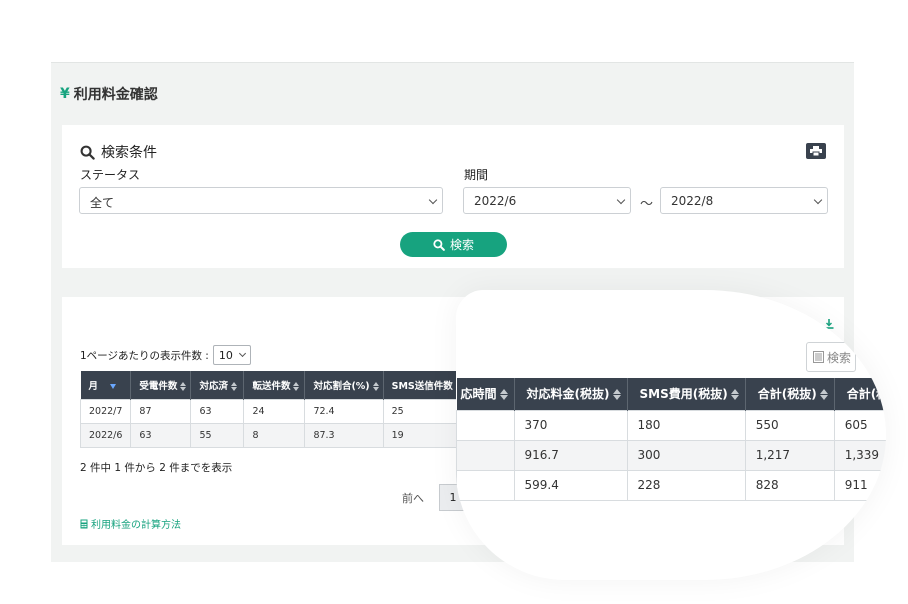 The width and height of the screenshot is (908, 604). I want to click on pagination-info: 2 件中 1 件から 2 件までを表示, so click(156, 468).